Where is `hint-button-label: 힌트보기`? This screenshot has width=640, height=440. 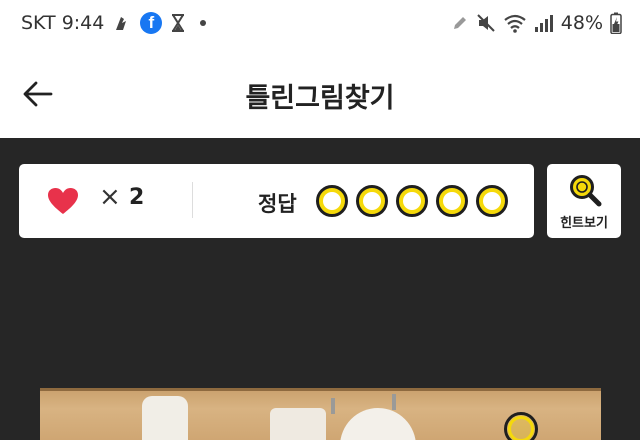 hint-button-label: 힌트보기 is located at coordinates (584, 223).